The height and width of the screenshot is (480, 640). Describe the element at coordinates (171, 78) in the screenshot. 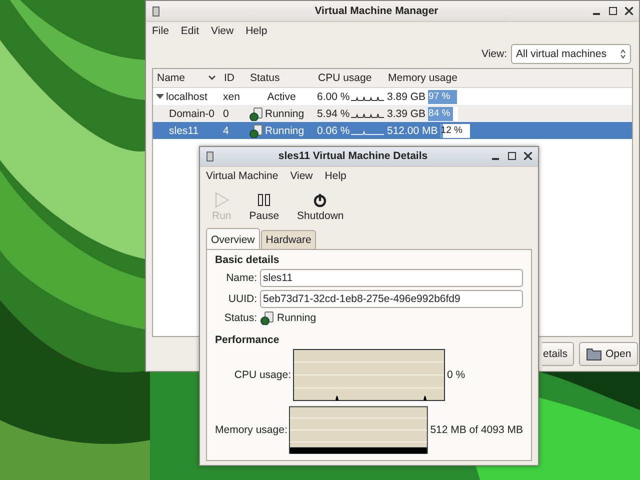

I see `column-header: Name` at that location.